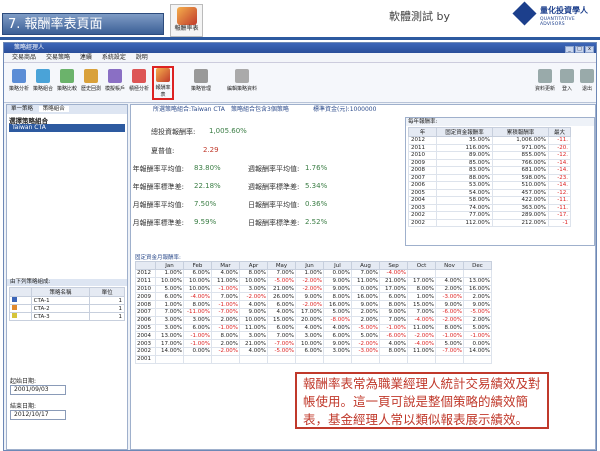  I want to click on tab-single-strategy: 單一策略, so click(22, 109).